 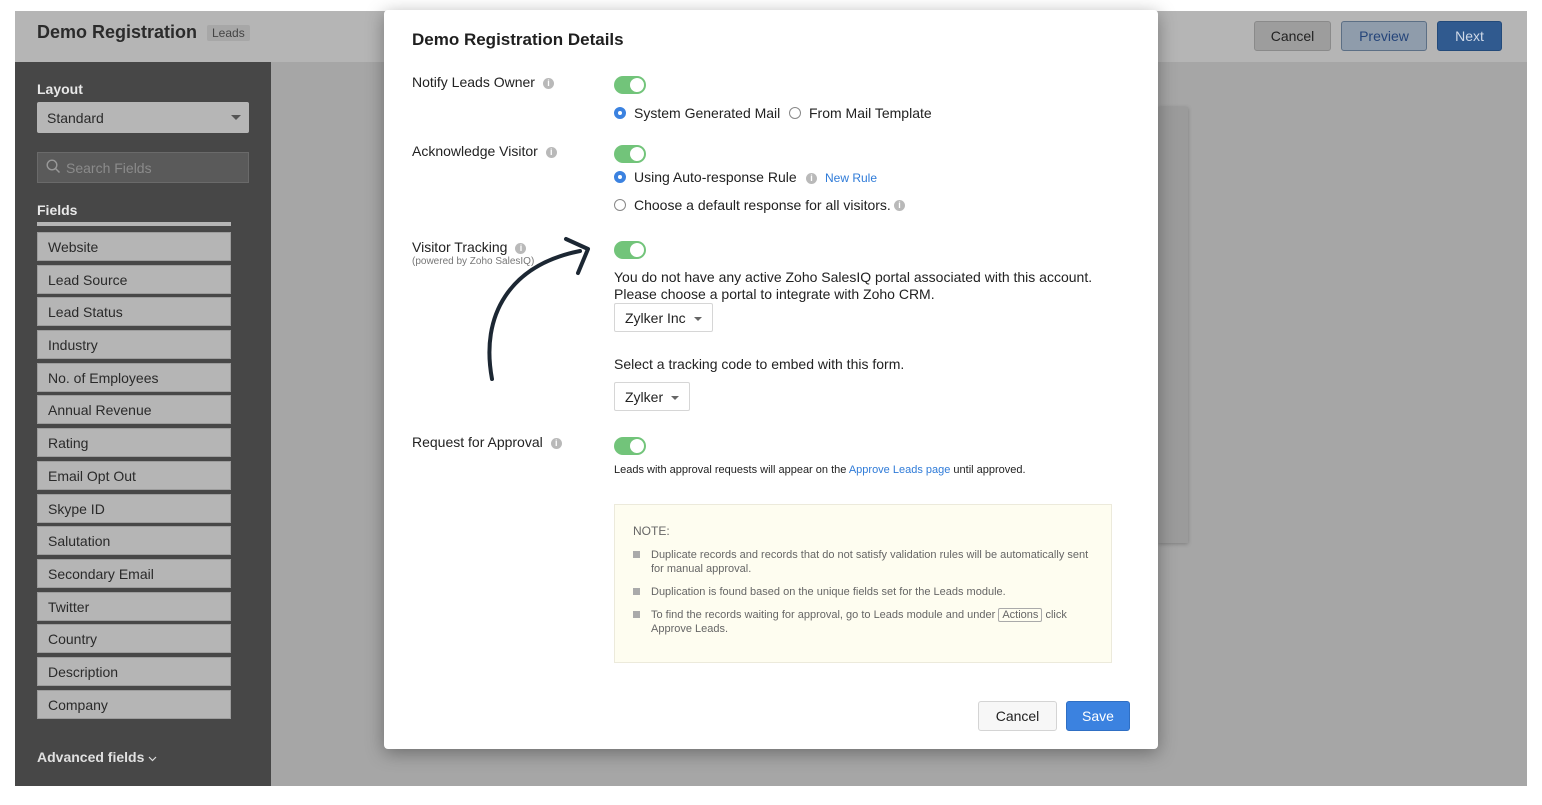 I want to click on radio-system-mail: System Generated Mail, so click(x=697, y=113).